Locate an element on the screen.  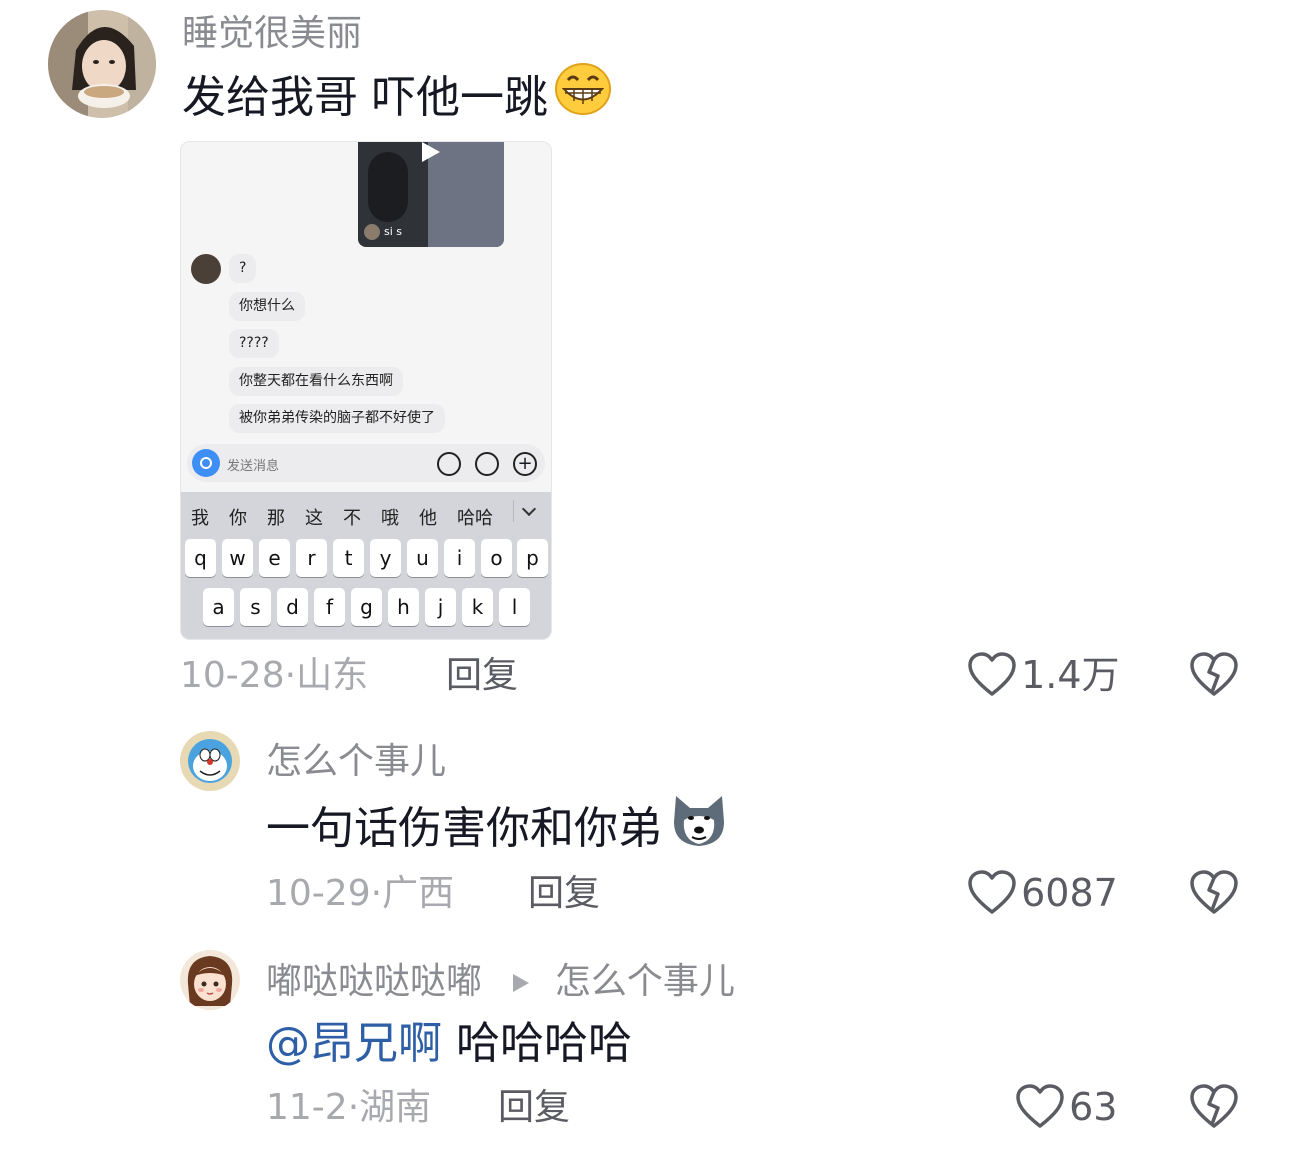
like-count: 6087 is located at coordinates (1069, 893).